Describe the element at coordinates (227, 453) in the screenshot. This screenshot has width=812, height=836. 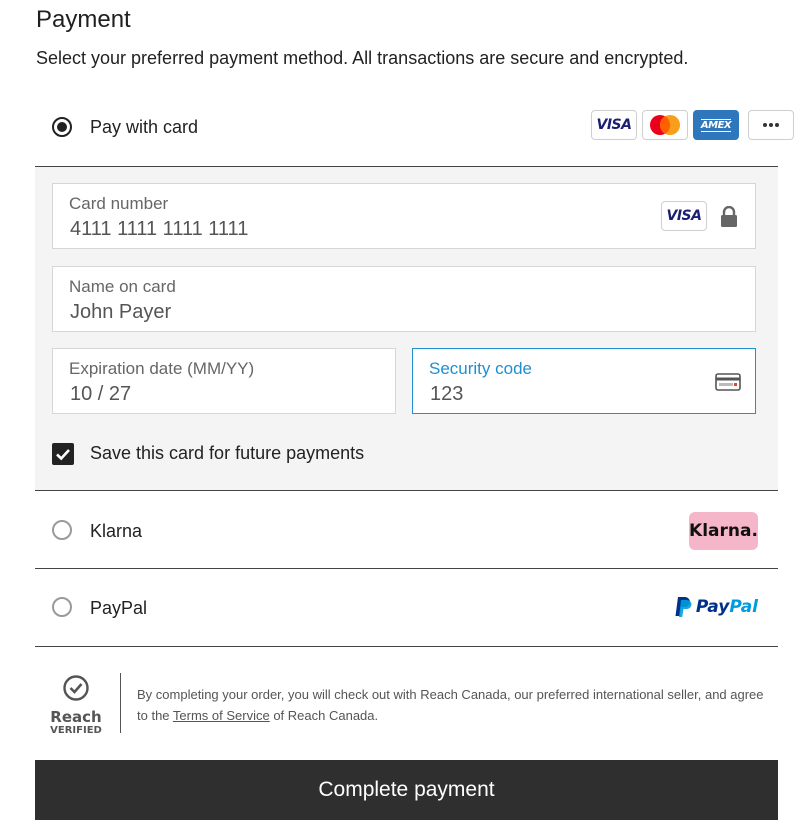
I see `save-card-label: Save this card for future payments` at that location.